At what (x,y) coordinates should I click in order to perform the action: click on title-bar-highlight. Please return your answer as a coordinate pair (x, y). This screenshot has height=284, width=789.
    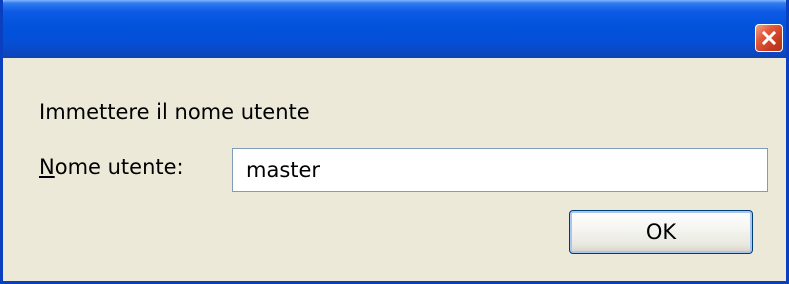
    Looking at the image, I should click on (394, 1).